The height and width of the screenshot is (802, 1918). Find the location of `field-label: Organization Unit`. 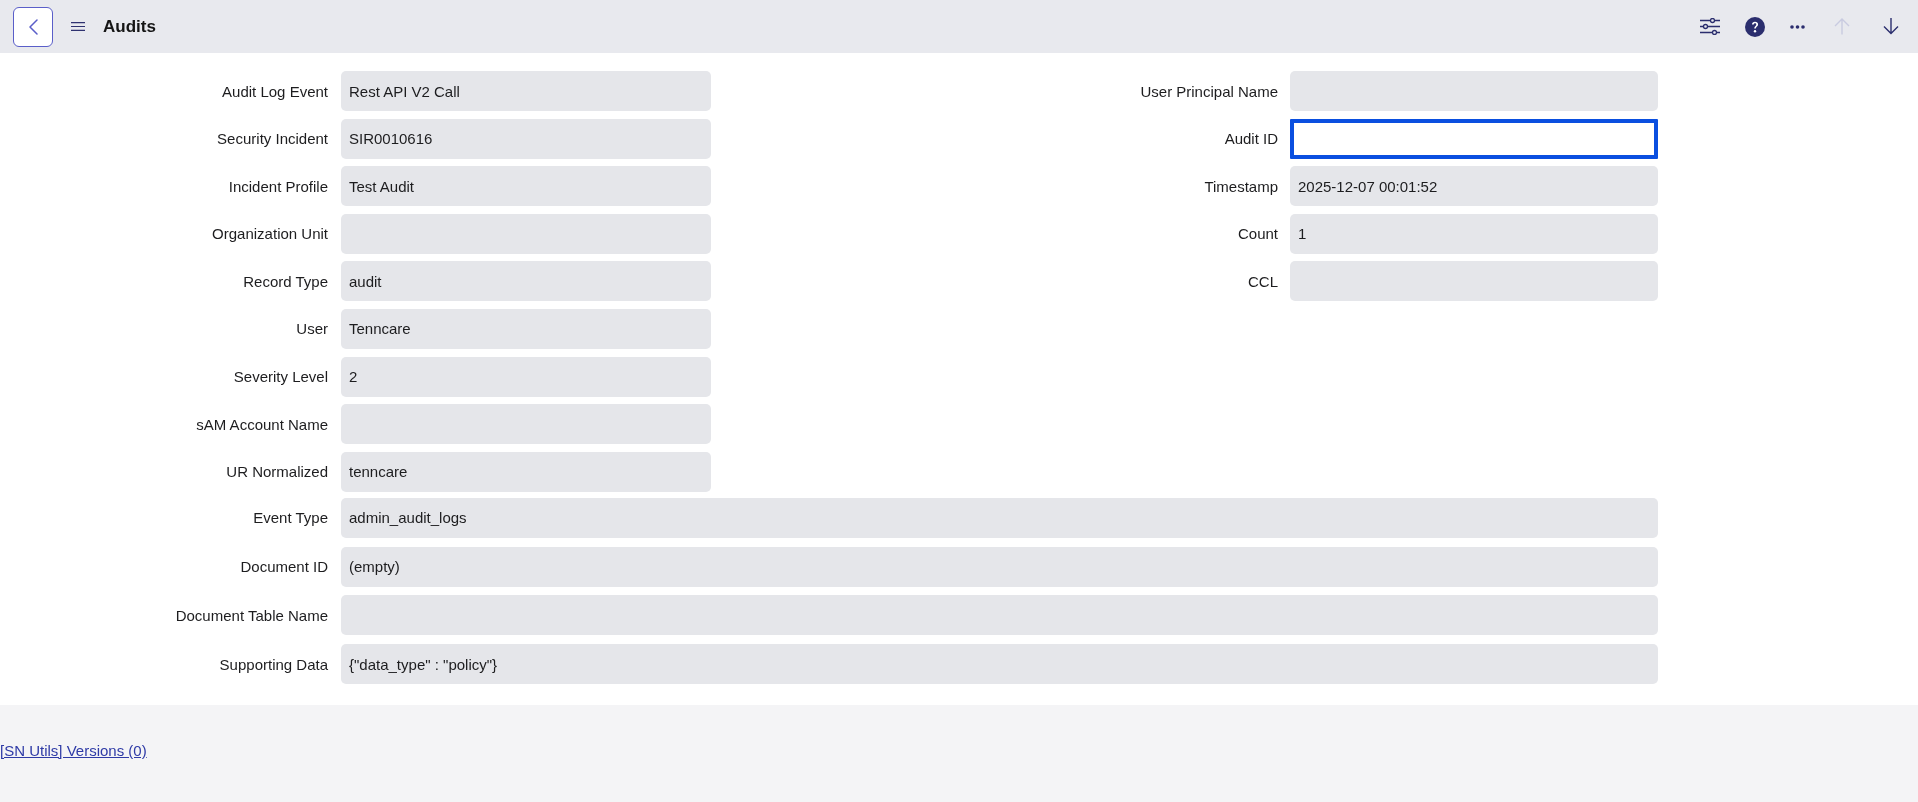

field-label: Organization Unit is located at coordinates (270, 234).